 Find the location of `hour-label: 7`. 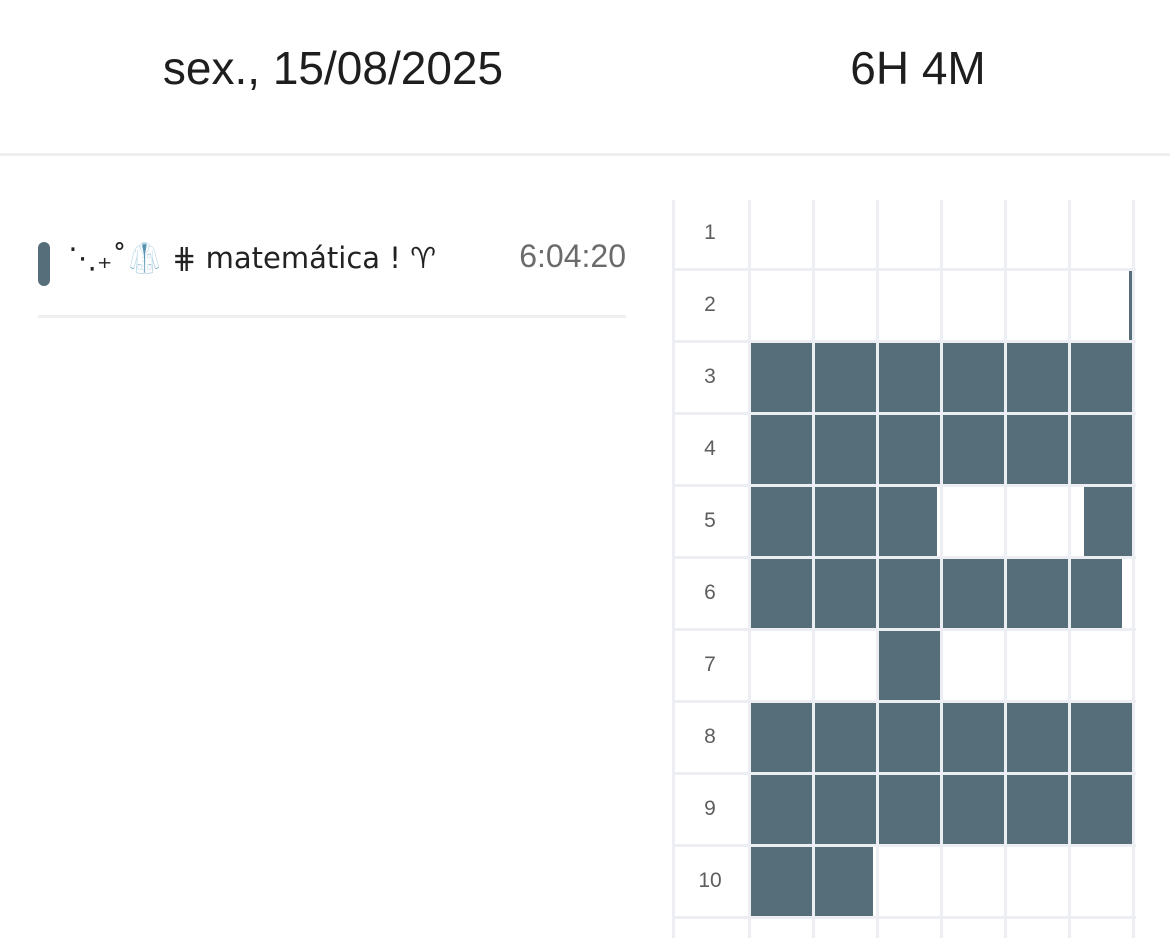

hour-label: 7 is located at coordinates (710, 664).